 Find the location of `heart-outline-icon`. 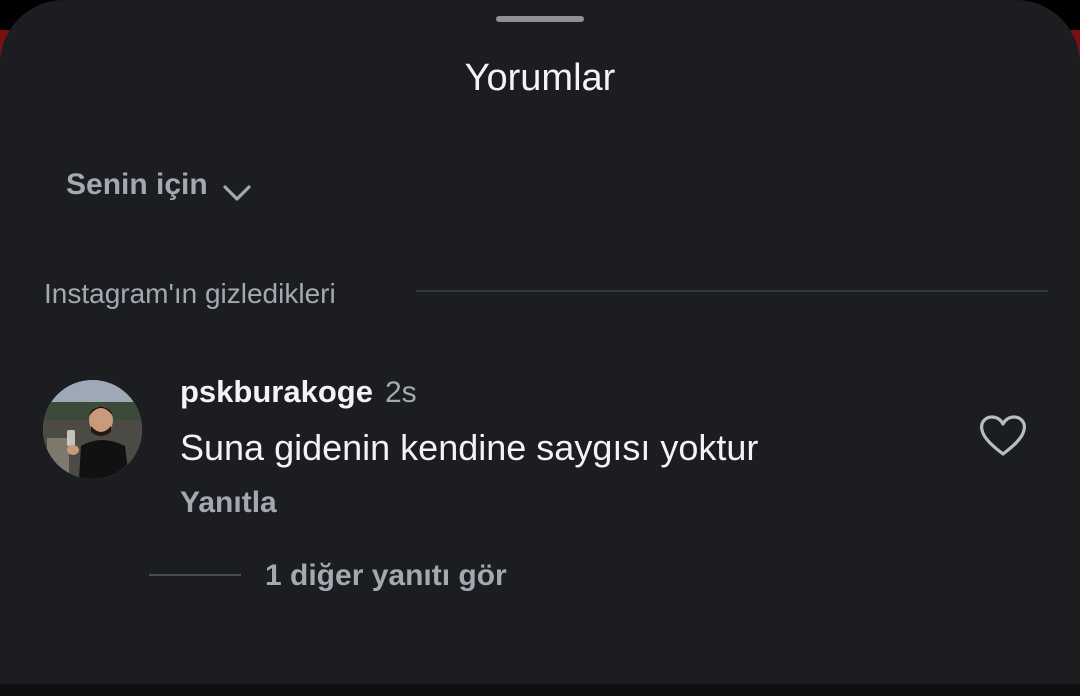

heart-outline-icon is located at coordinates (1003, 436).